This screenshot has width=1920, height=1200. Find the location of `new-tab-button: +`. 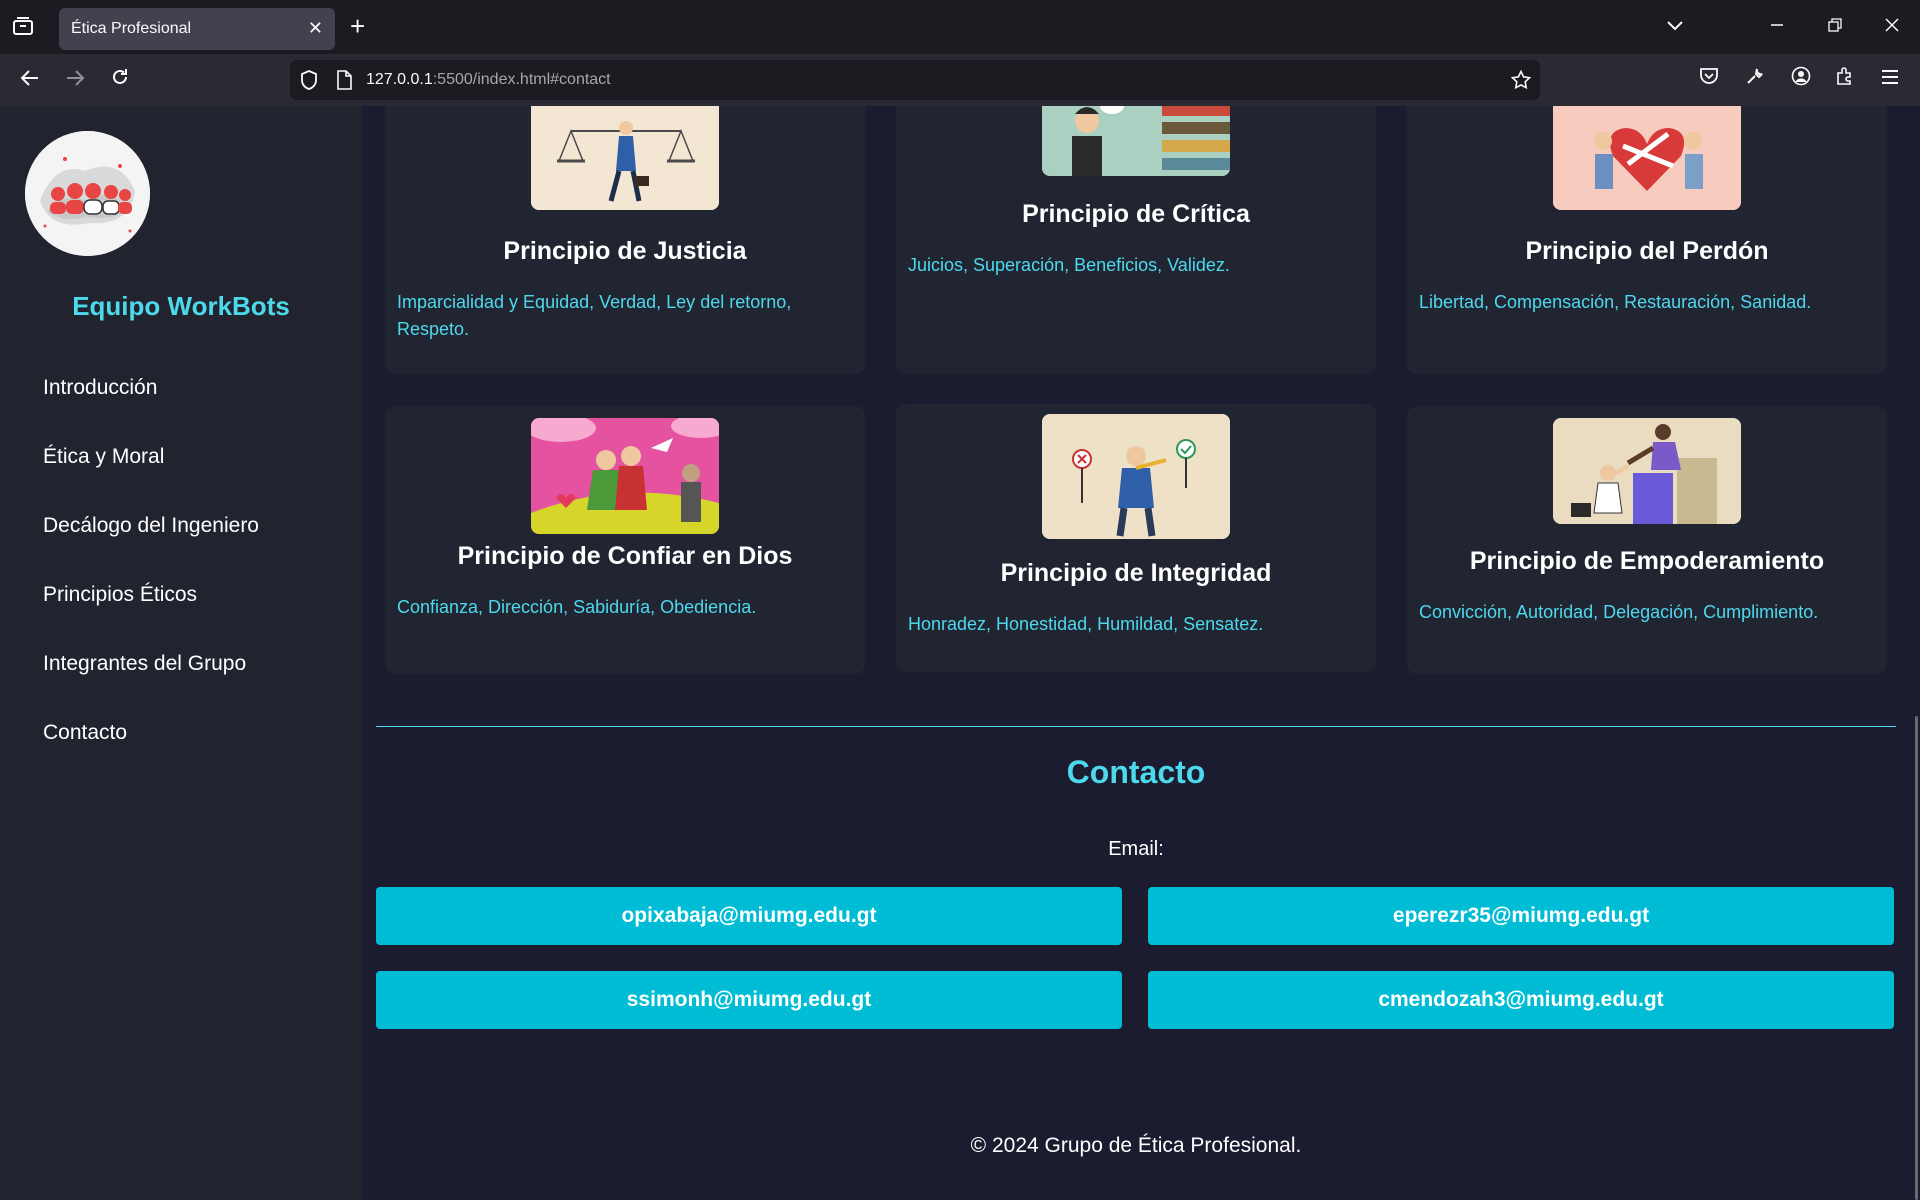

new-tab-button: + is located at coordinates (357, 26).